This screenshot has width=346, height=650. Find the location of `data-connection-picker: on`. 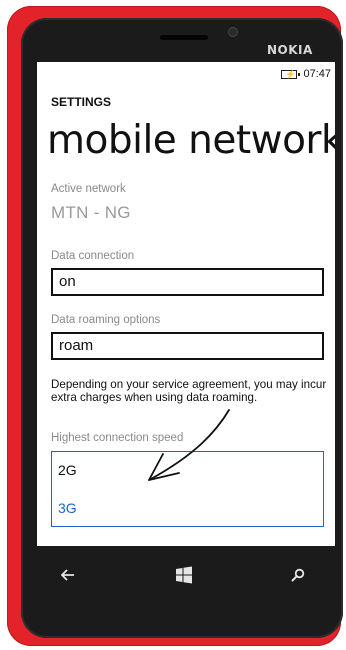

data-connection-picker: on is located at coordinates (187, 282).